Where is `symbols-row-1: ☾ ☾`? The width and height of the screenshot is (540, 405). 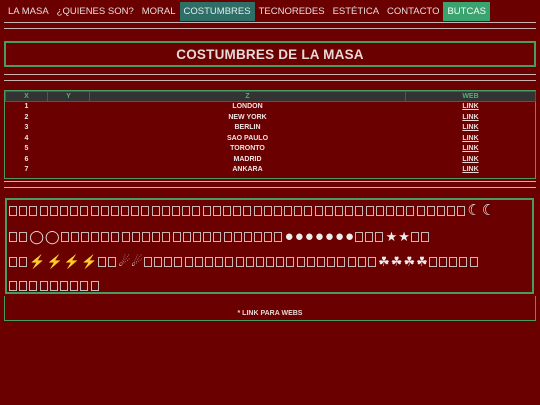 symbols-row-1: ☾ ☾ is located at coordinates (252, 211).